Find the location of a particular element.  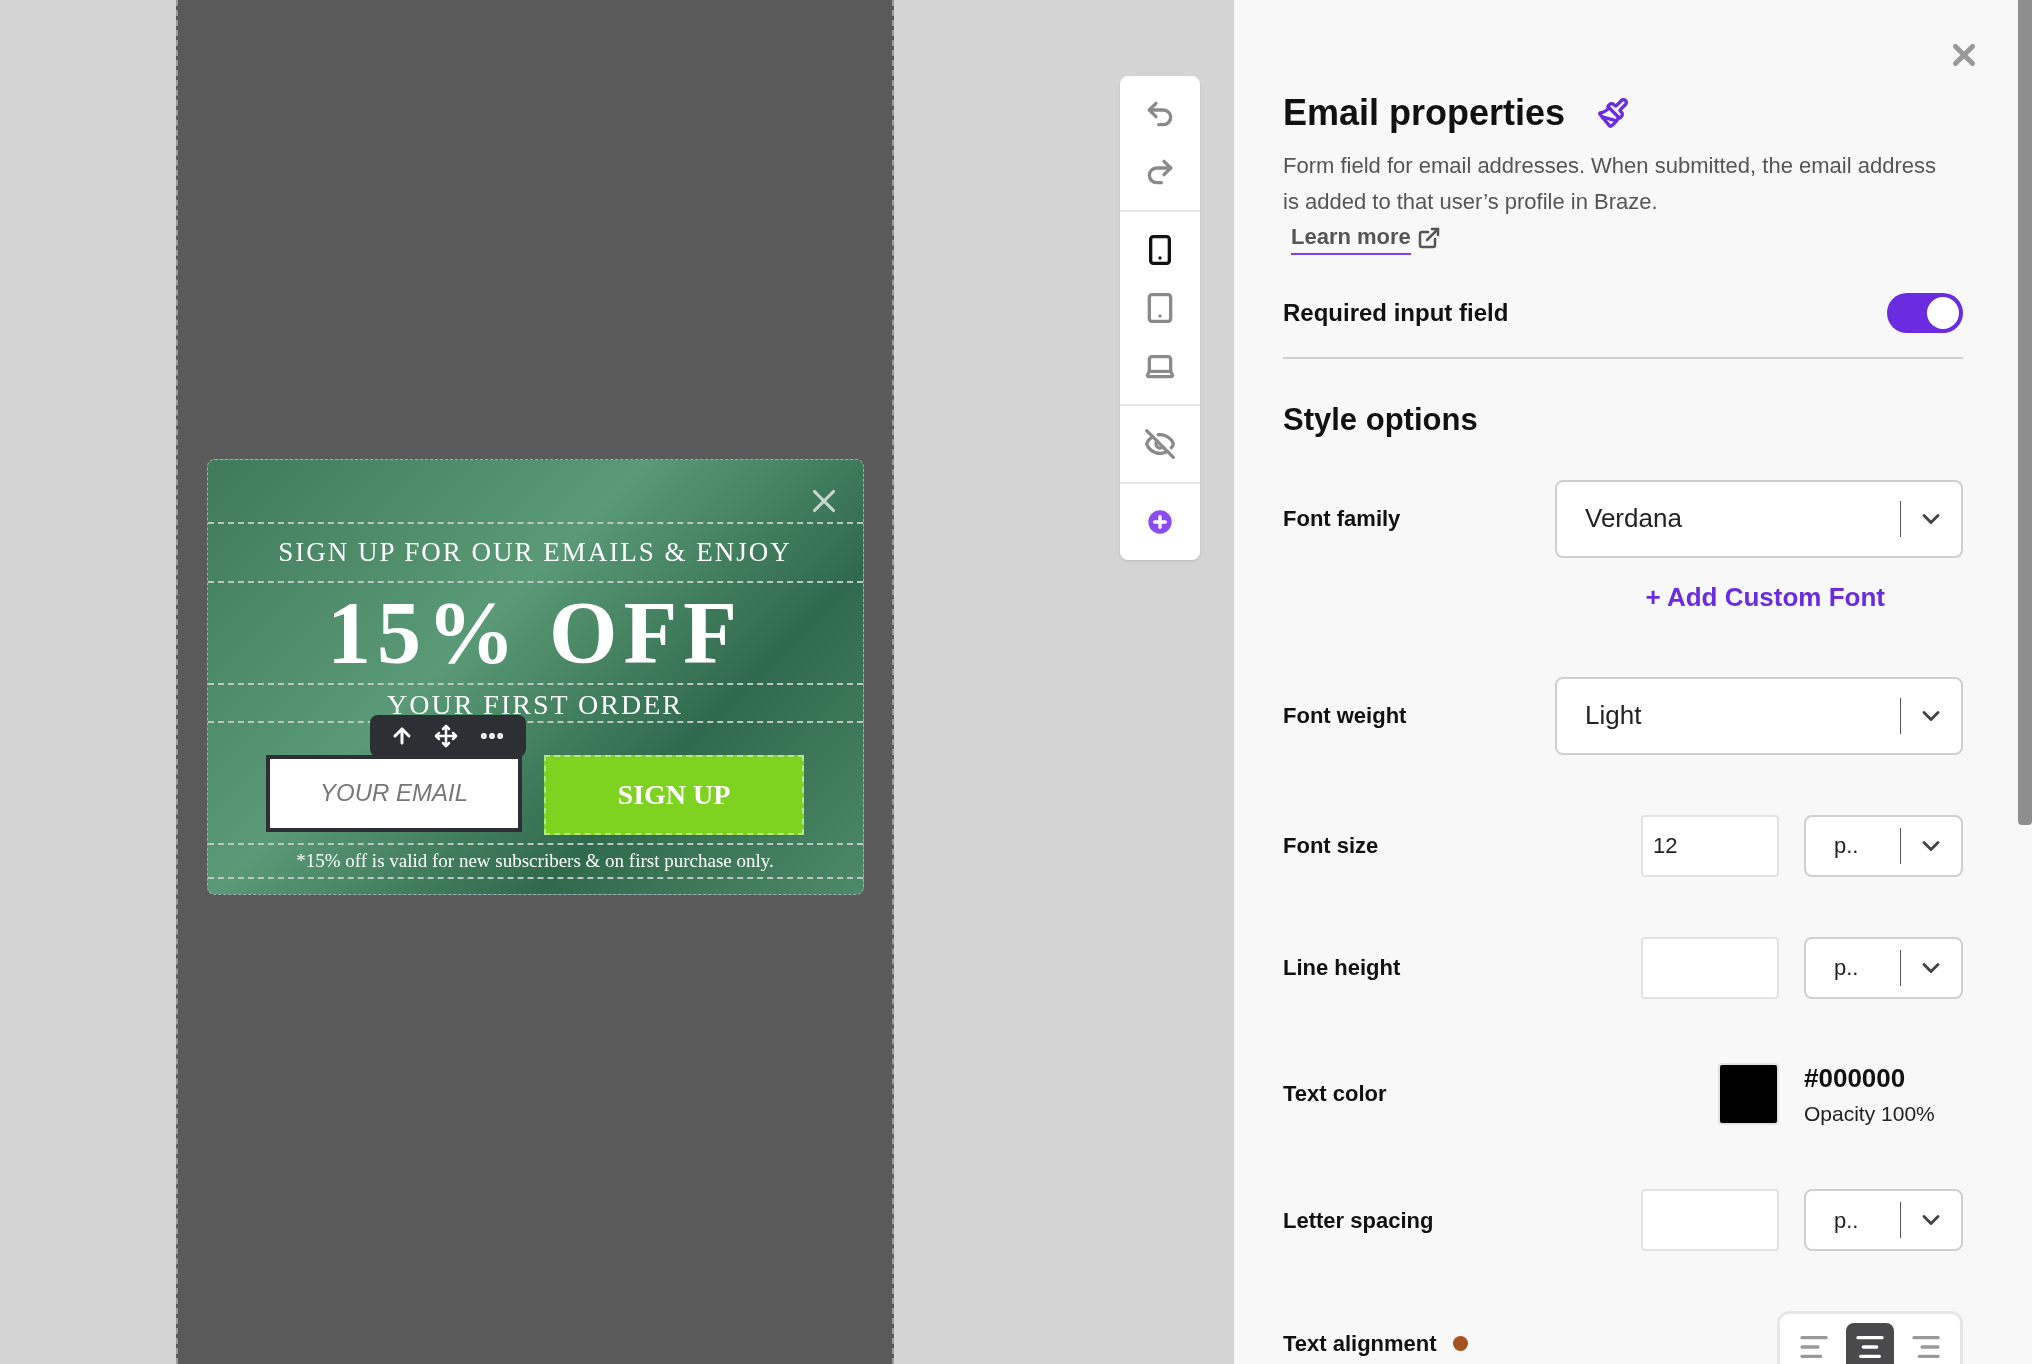

field-label: Font weight is located at coordinates (1345, 716).